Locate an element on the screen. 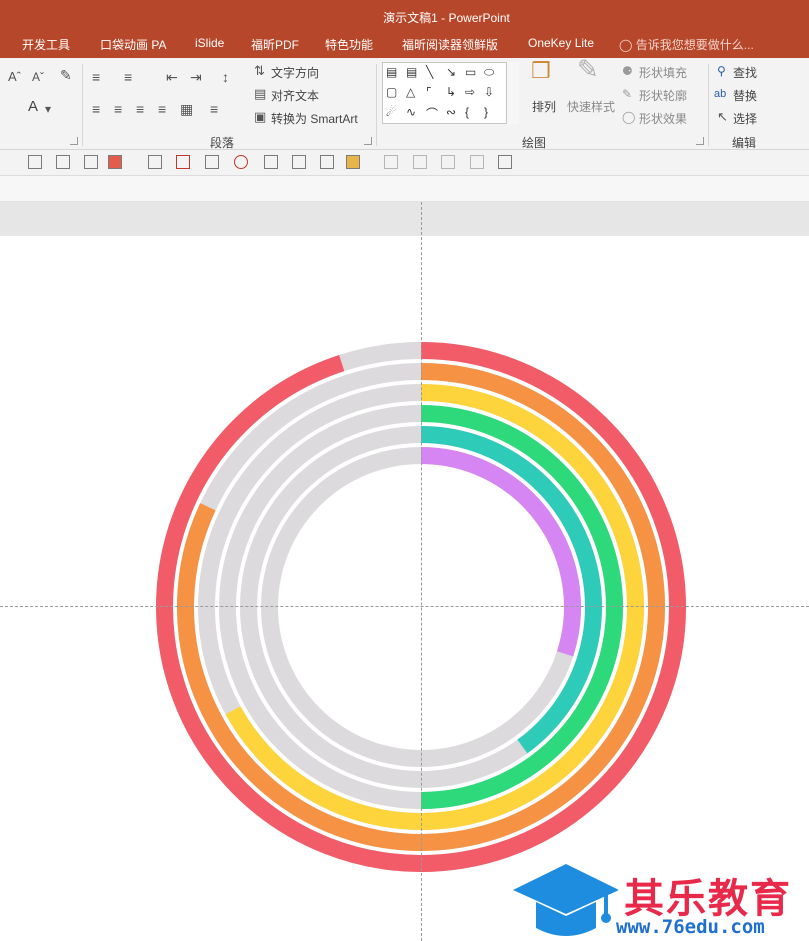 The image size is (809, 941). graduation-cap-logo is located at coordinates (565, 900).